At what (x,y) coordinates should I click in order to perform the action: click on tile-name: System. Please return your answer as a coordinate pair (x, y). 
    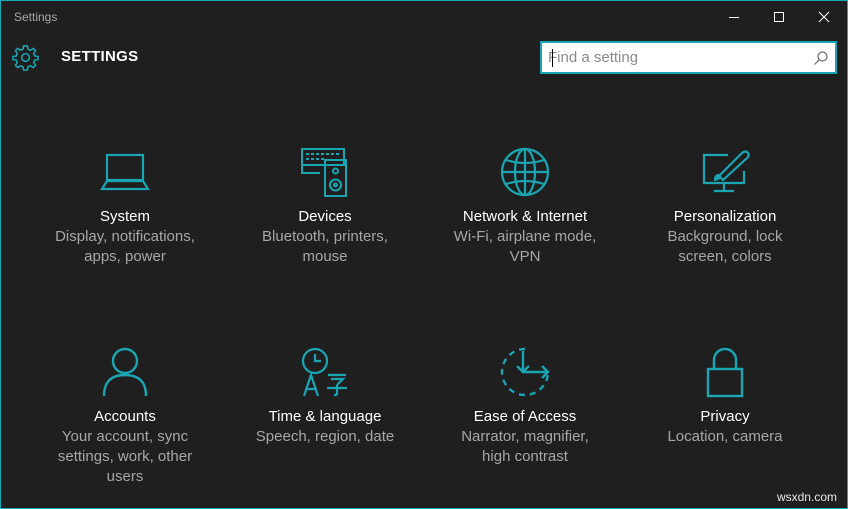
    Looking at the image, I should click on (124, 216).